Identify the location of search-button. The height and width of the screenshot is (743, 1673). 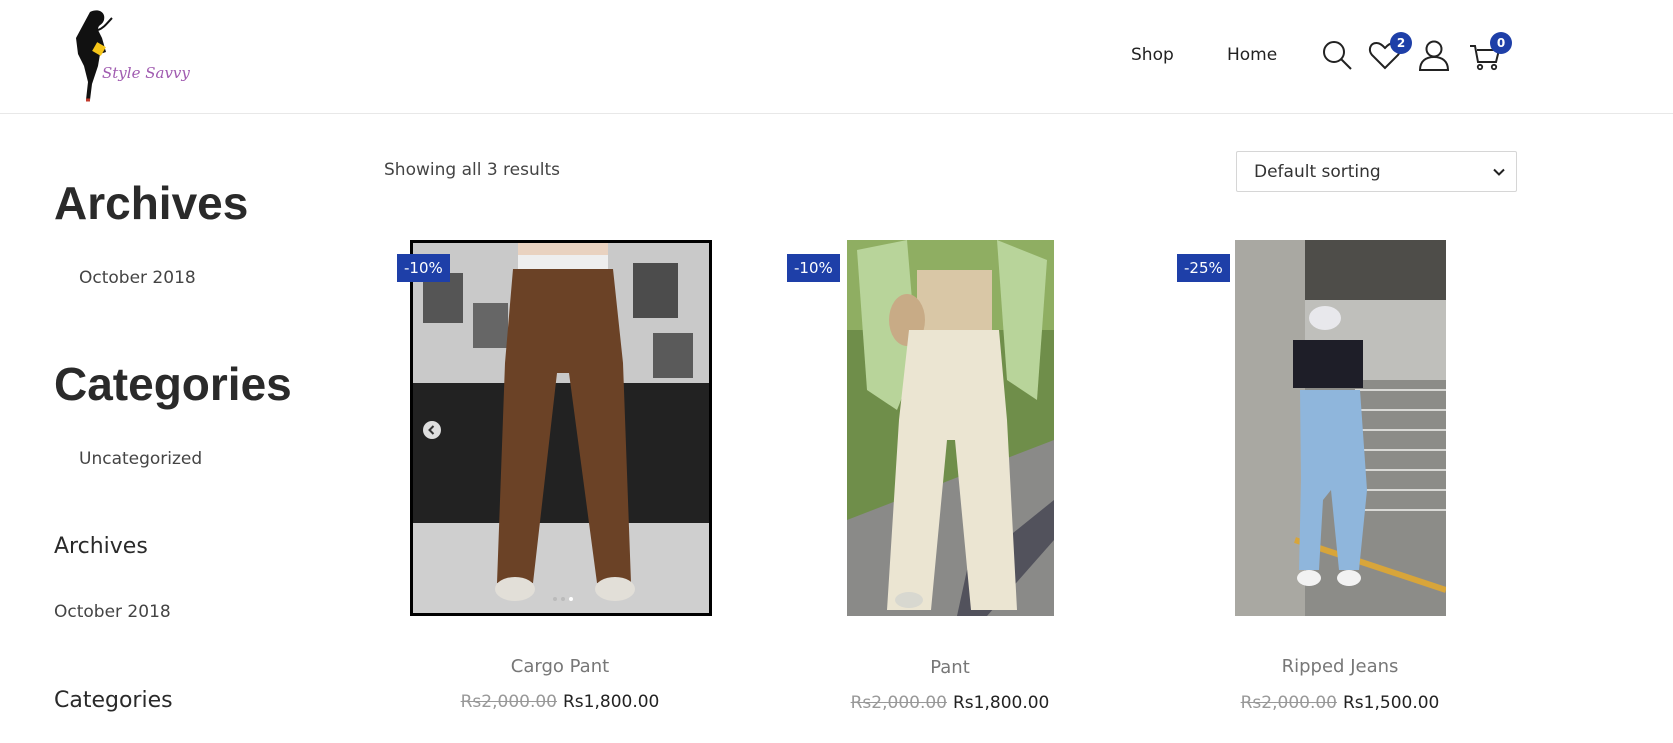
(1337, 55).